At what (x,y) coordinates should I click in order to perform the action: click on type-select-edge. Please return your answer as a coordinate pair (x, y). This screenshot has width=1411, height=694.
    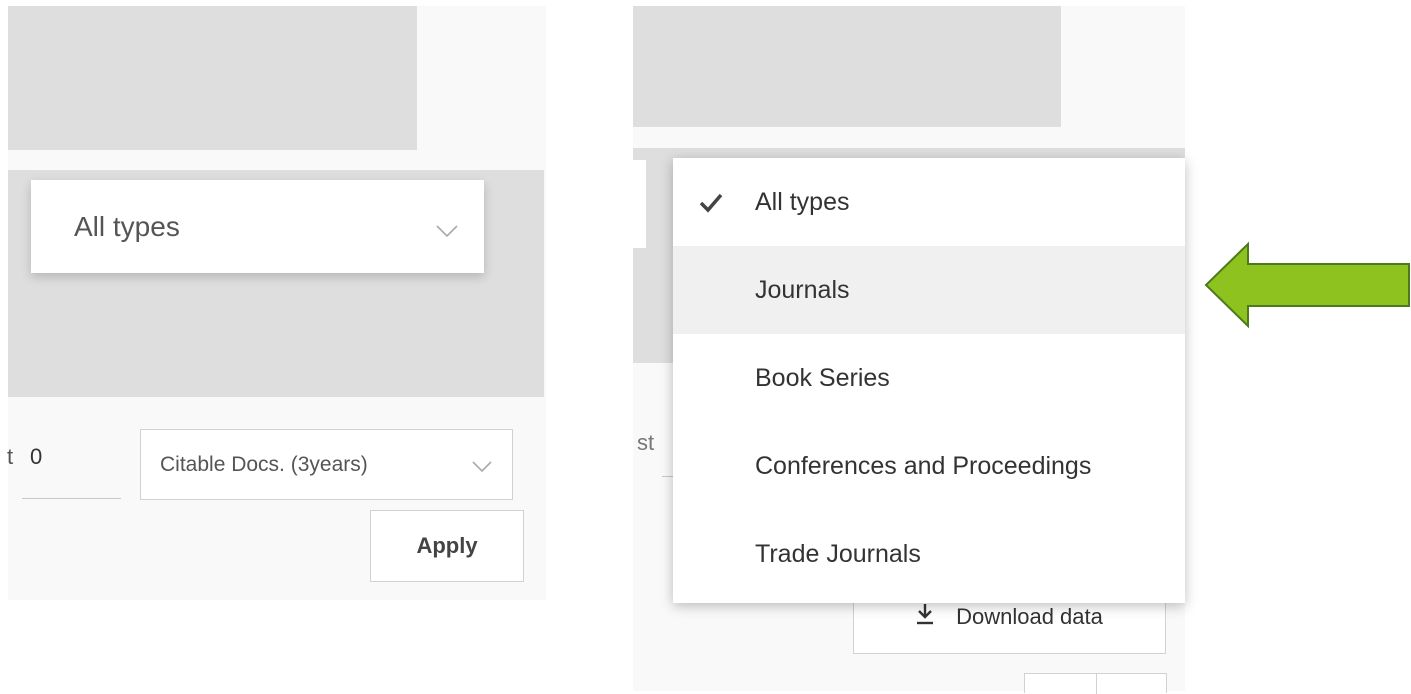
    Looking at the image, I should click on (639, 204).